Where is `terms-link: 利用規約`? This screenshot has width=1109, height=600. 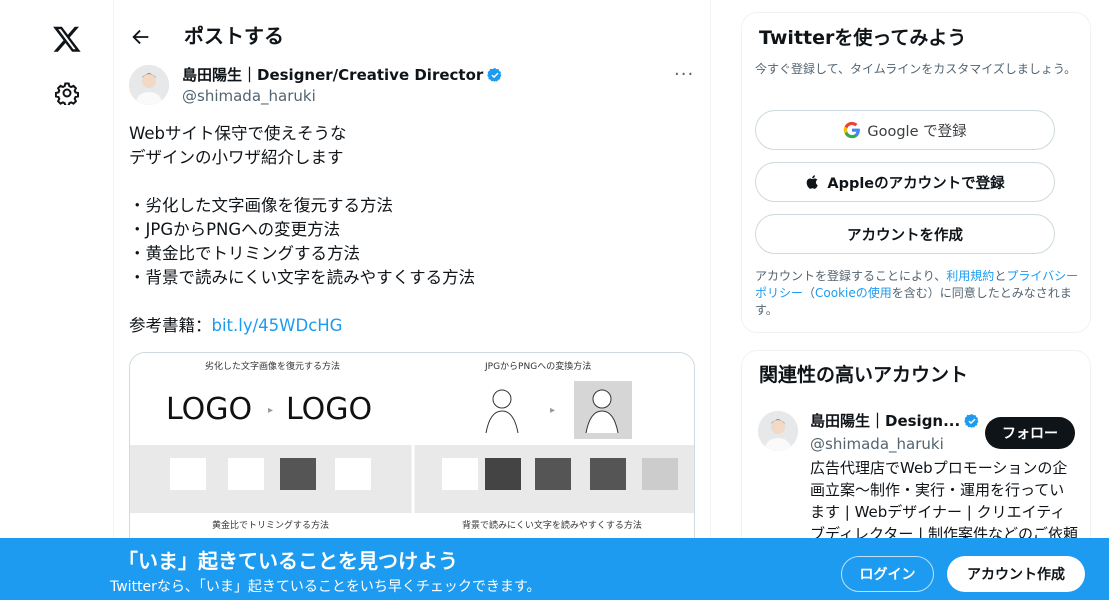
terms-link: 利用規約 is located at coordinates (970, 276).